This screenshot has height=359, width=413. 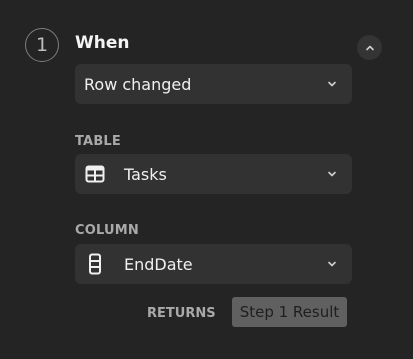 What do you see at coordinates (95, 264) in the screenshot?
I see `column-icon` at bounding box center [95, 264].